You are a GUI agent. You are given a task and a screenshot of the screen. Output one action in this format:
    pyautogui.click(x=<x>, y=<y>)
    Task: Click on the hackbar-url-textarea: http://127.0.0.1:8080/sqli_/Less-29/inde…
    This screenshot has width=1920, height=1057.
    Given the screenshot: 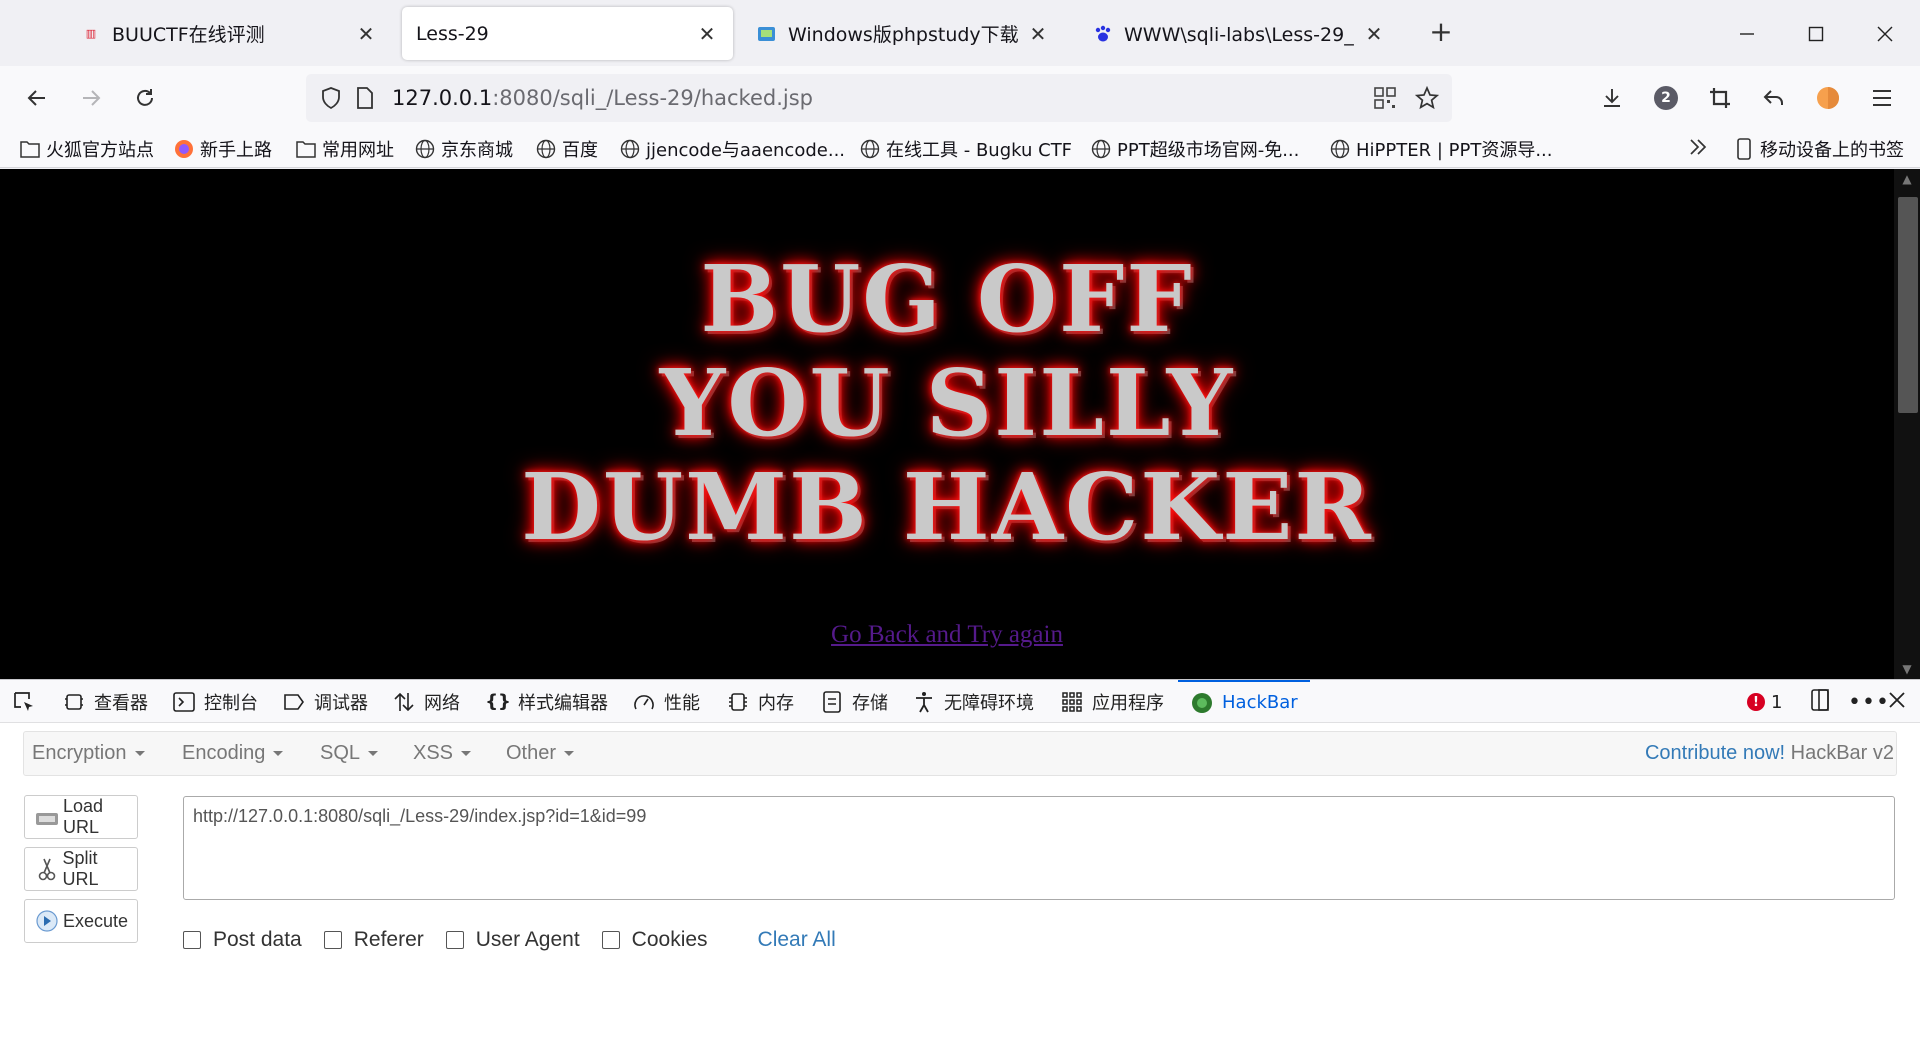 What is the action you would take?
    pyautogui.click(x=1039, y=848)
    